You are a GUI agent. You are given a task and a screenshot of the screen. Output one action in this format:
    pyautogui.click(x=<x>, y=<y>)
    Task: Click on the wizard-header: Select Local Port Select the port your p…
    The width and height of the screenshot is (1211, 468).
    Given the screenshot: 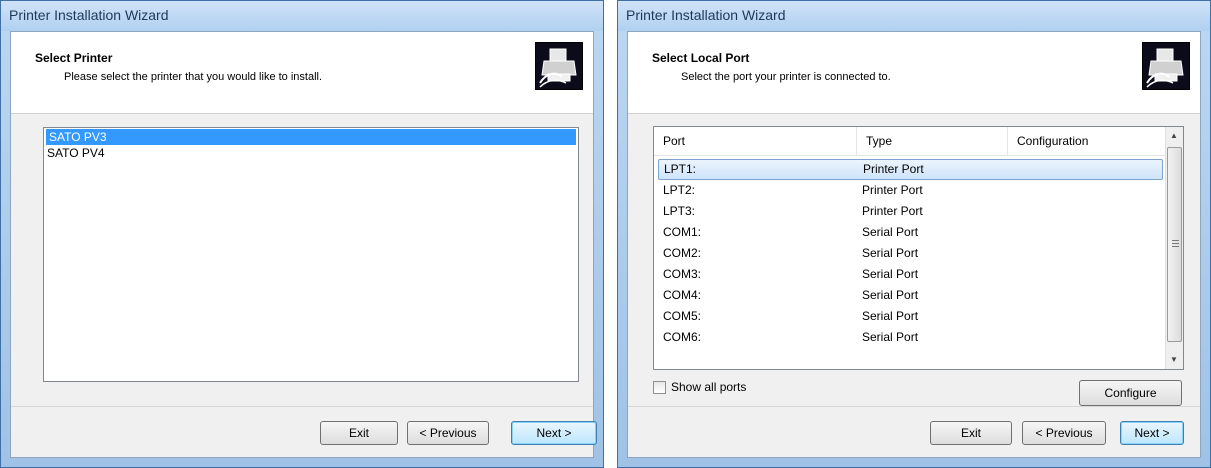 What is the action you would take?
    pyautogui.click(x=914, y=73)
    